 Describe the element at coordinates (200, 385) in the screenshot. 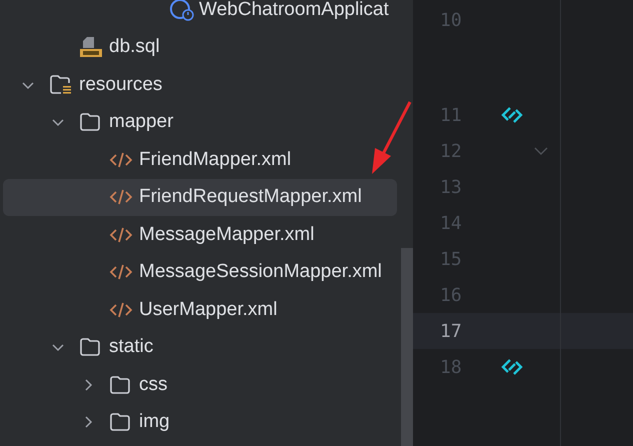

I see `tree-item: css` at that location.